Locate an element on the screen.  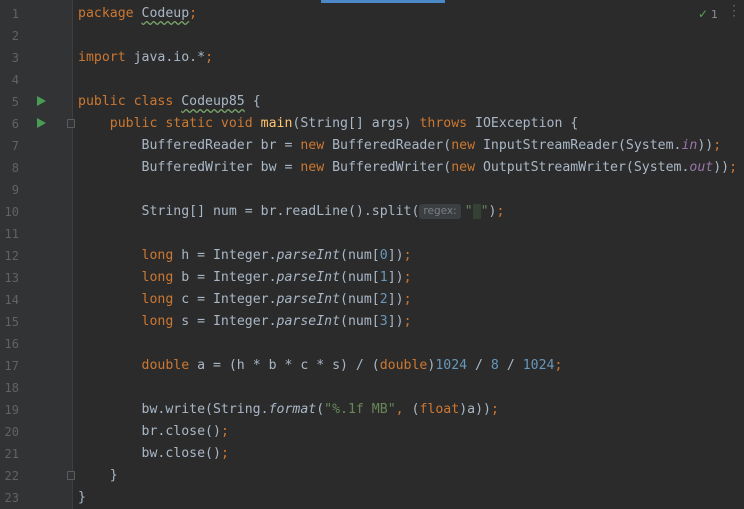
code-text: OutputStreamWriter(System. is located at coordinates (582, 167).